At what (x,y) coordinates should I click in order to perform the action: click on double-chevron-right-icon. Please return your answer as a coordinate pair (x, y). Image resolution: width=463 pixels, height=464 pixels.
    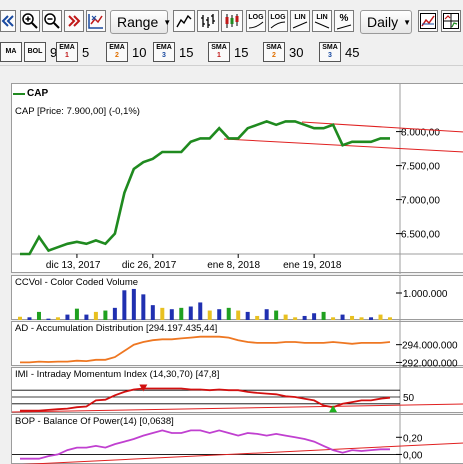
    Looking at the image, I should click on (74, 21).